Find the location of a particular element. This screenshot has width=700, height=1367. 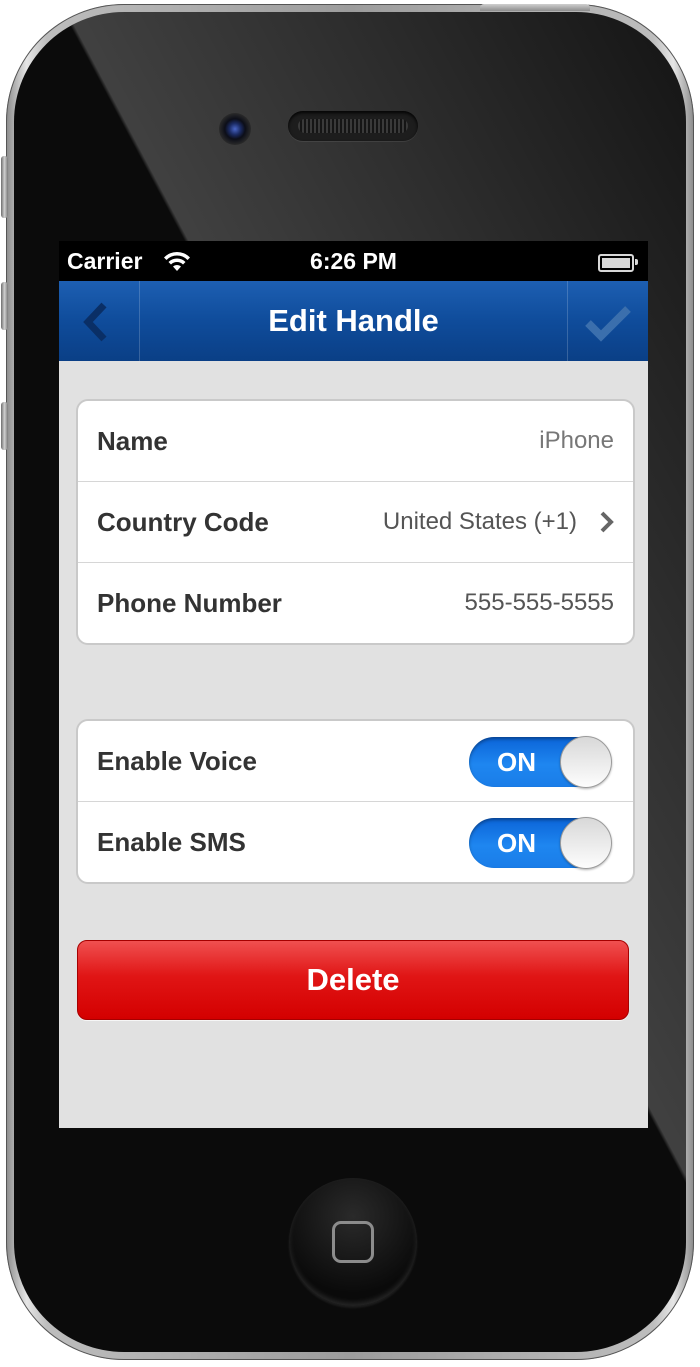

settings-group: Enable Voice ON Enable SMS ON is located at coordinates (355, 801).